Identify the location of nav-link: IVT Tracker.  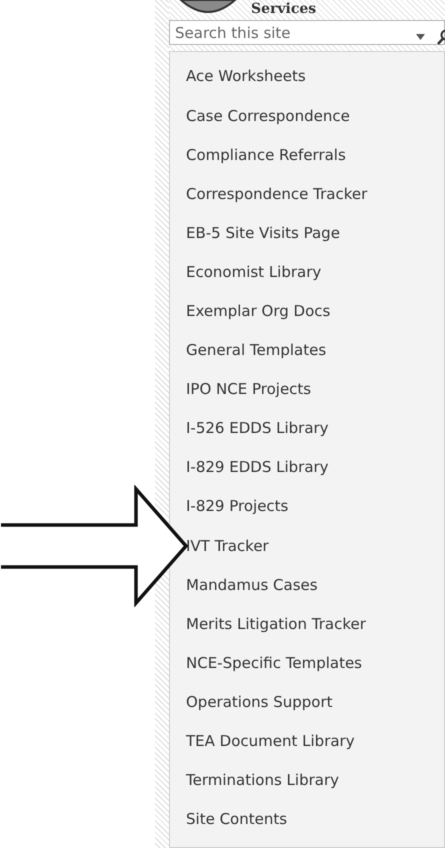
(227, 546).